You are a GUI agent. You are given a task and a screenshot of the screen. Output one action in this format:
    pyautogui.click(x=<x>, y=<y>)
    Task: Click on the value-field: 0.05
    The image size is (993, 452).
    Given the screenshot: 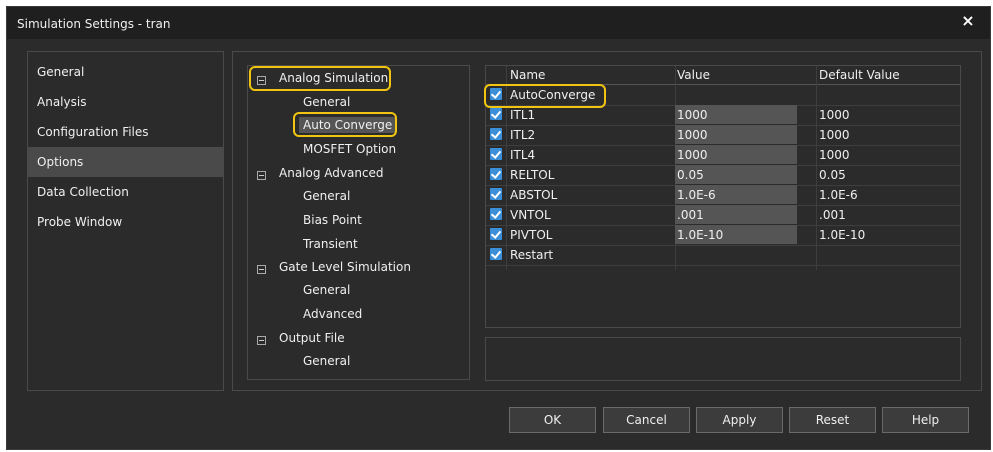 What is the action you would take?
    pyautogui.click(x=736, y=174)
    